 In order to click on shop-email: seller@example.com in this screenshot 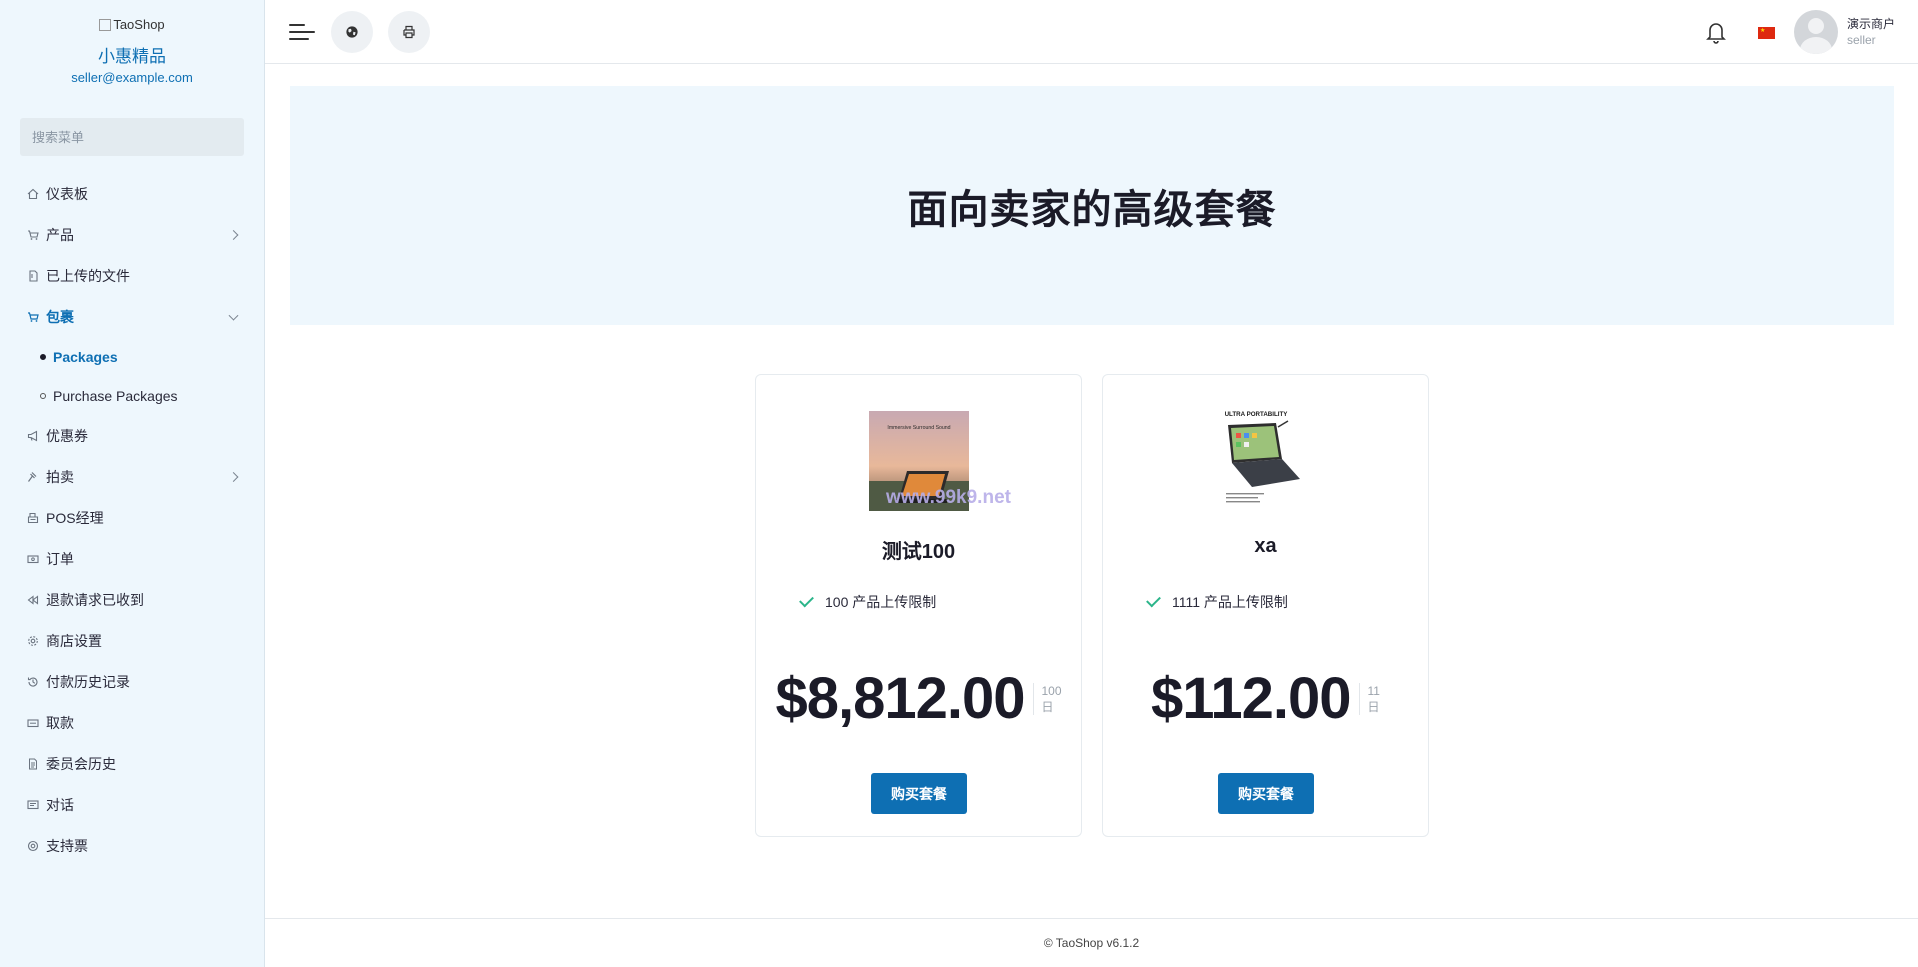, I will do `click(132, 77)`.